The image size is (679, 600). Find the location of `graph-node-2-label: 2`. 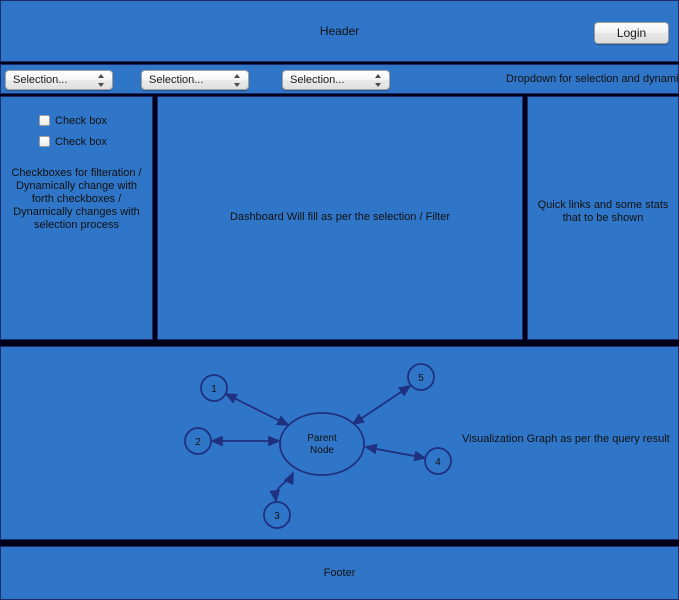

graph-node-2-label: 2 is located at coordinates (198, 442).